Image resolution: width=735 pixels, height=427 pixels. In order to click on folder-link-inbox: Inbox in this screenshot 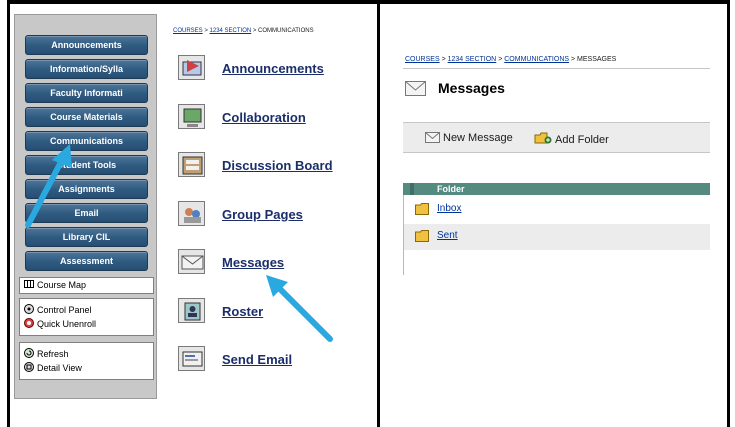, I will do `click(449, 208)`.